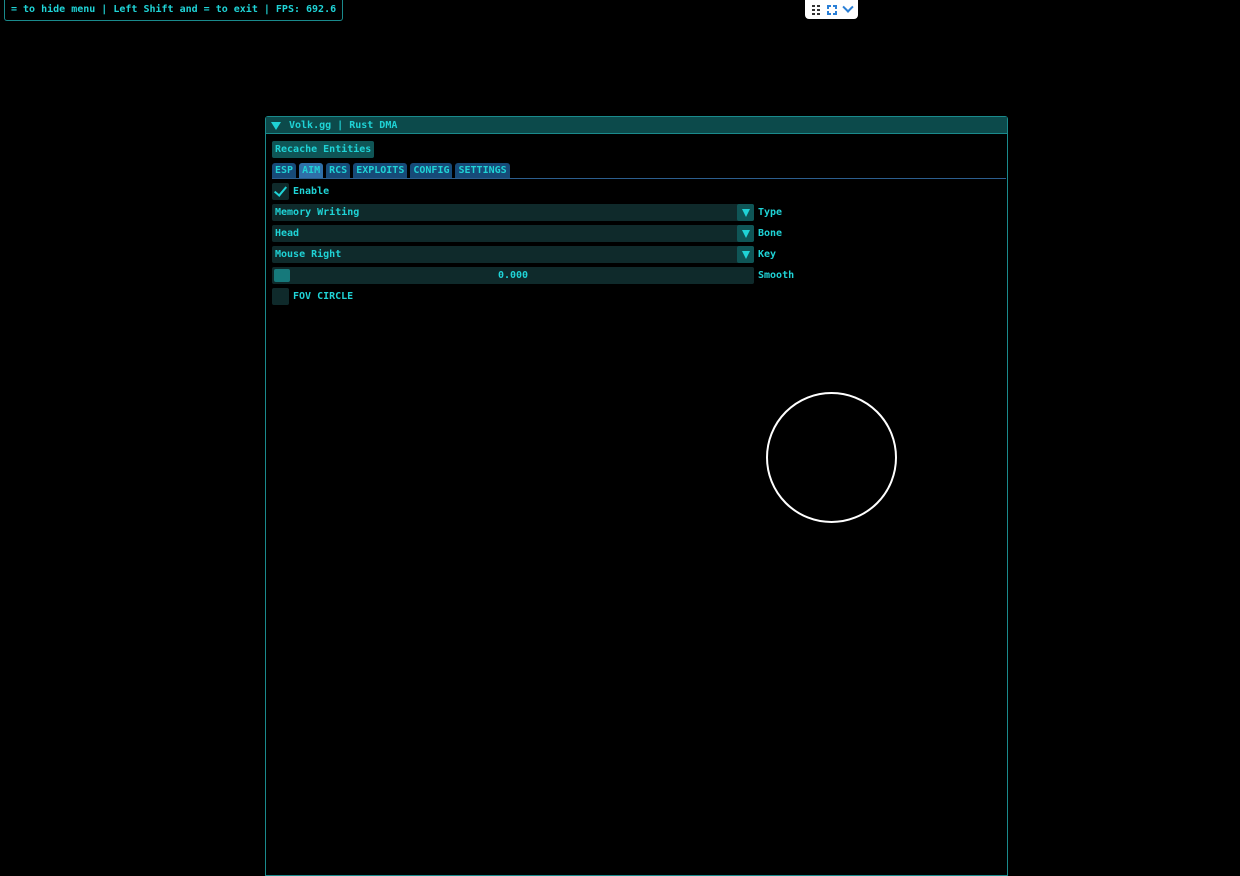 Image resolution: width=1240 pixels, height=876 pixels. Describe the element at coordinates (323, 149) in the screenshot. I see `recache-entities-button: Recache Entities` at that location.